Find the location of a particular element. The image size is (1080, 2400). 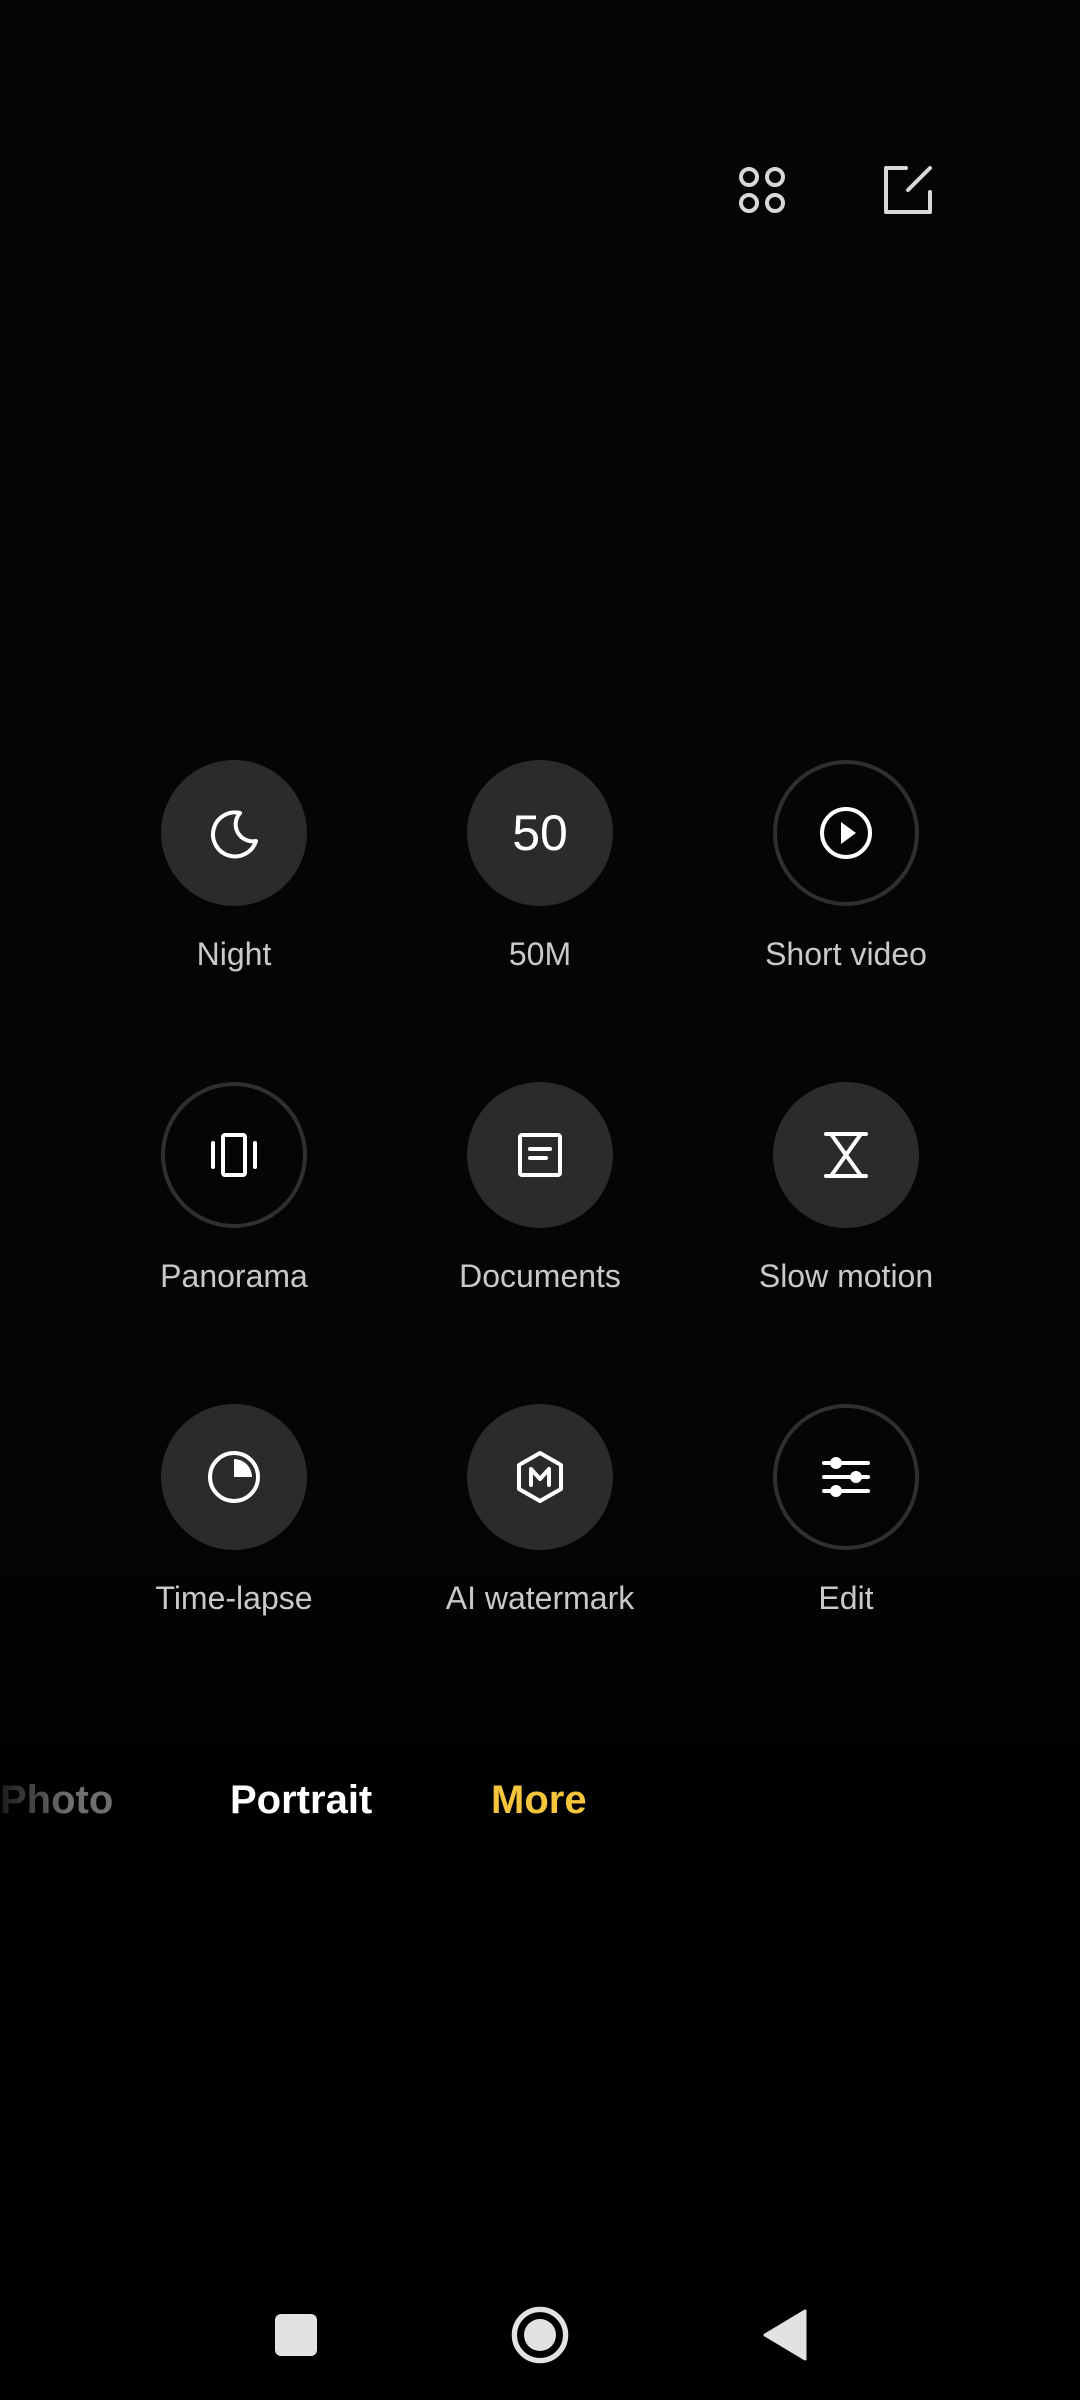

moon-icon is located at coordinates (234, 834).